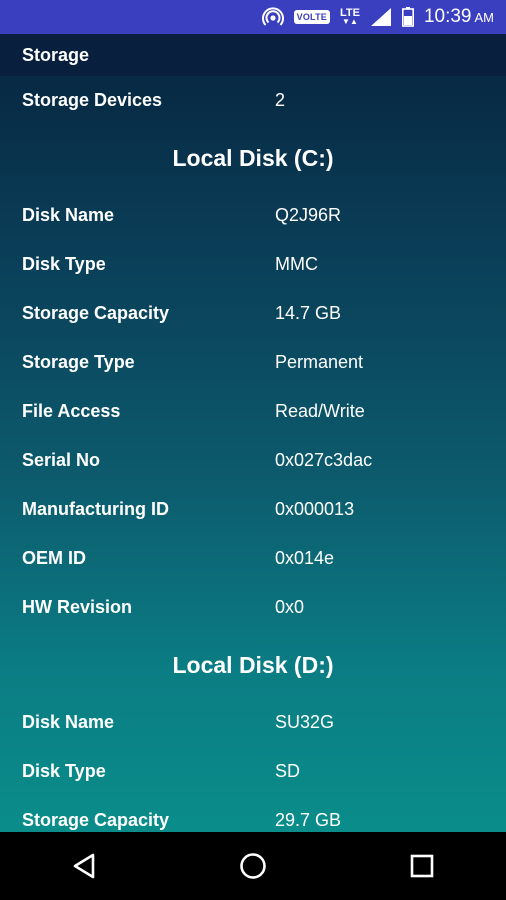  I want to click on row-value: Permanent, so click(319, 362).